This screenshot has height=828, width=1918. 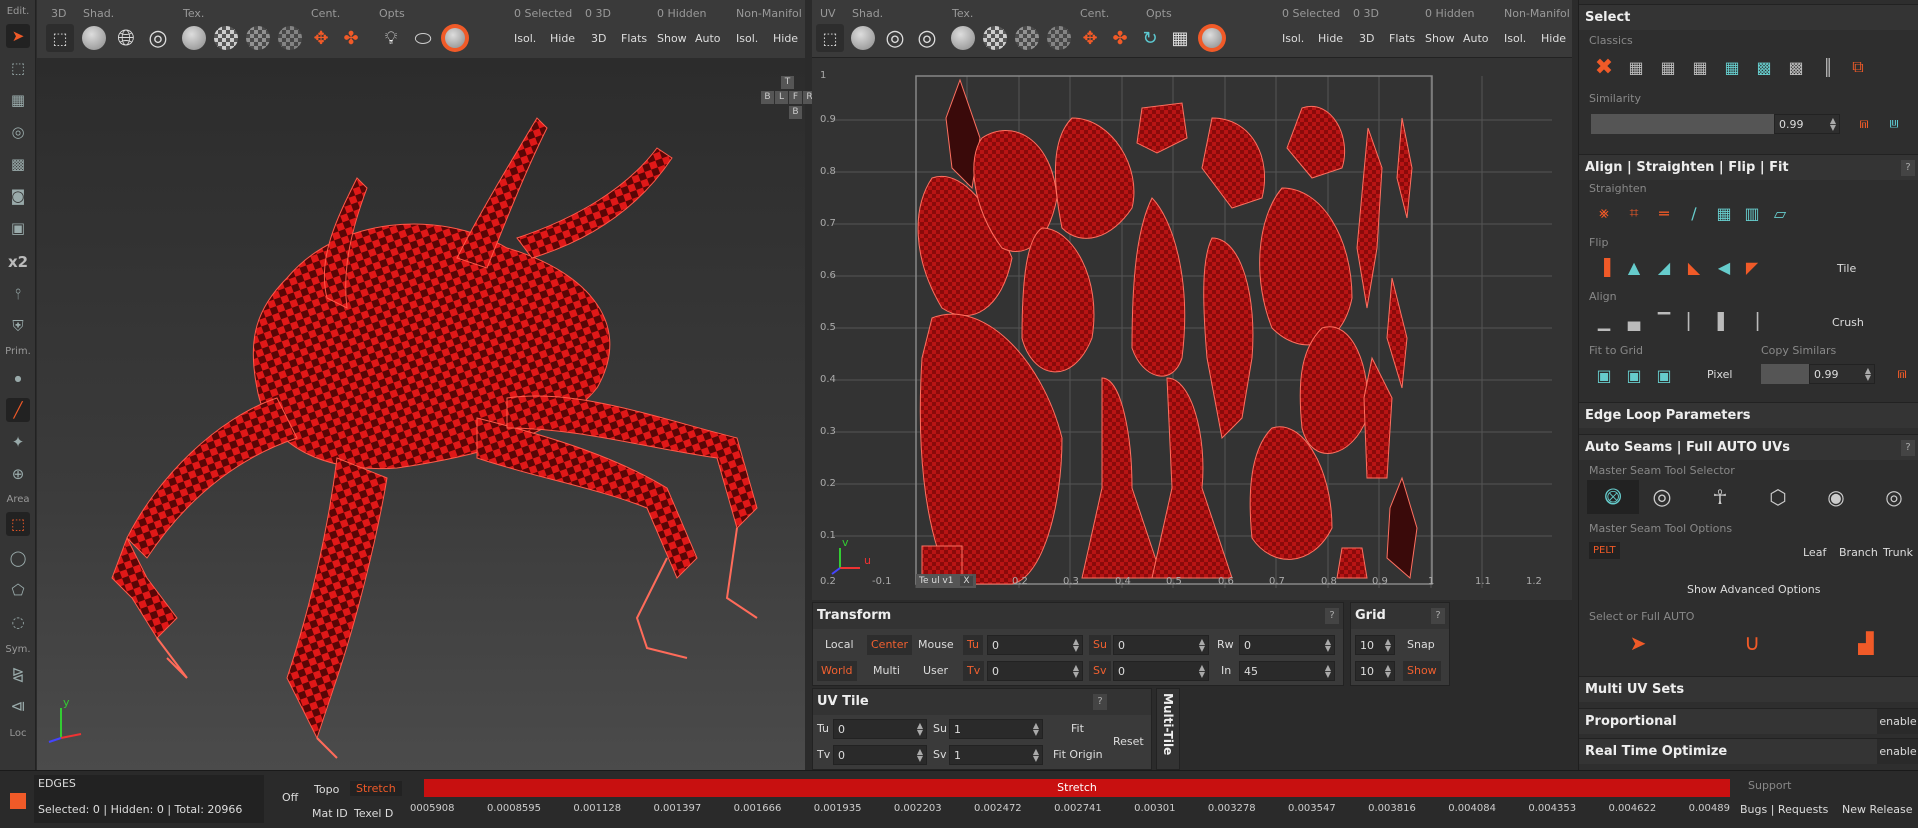 I want to click on similarity-field: 0.99 ▲ ▼, so click(x=1807, y=124).